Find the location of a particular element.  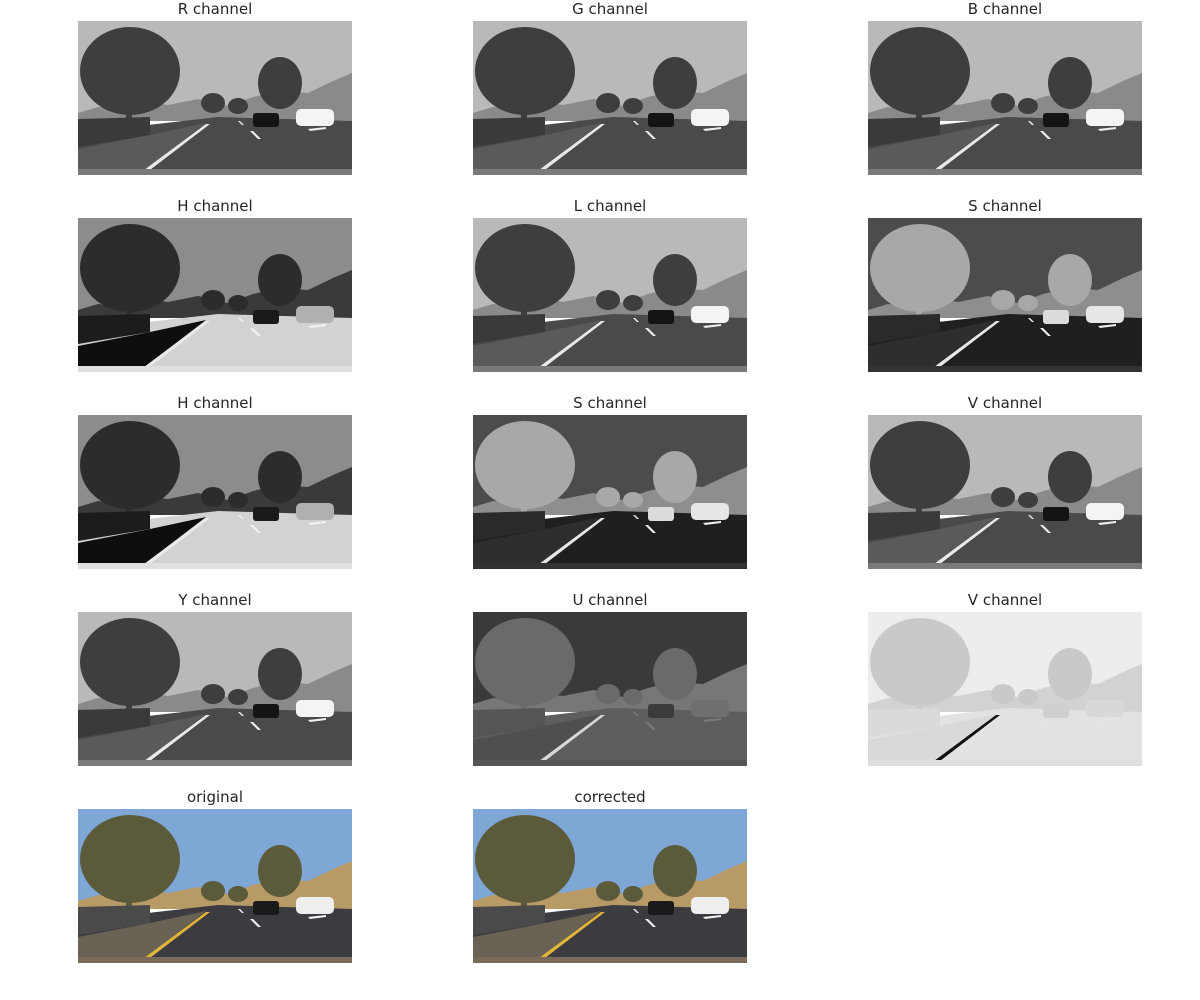

panel-original: original is located at coordinates (215, 876).